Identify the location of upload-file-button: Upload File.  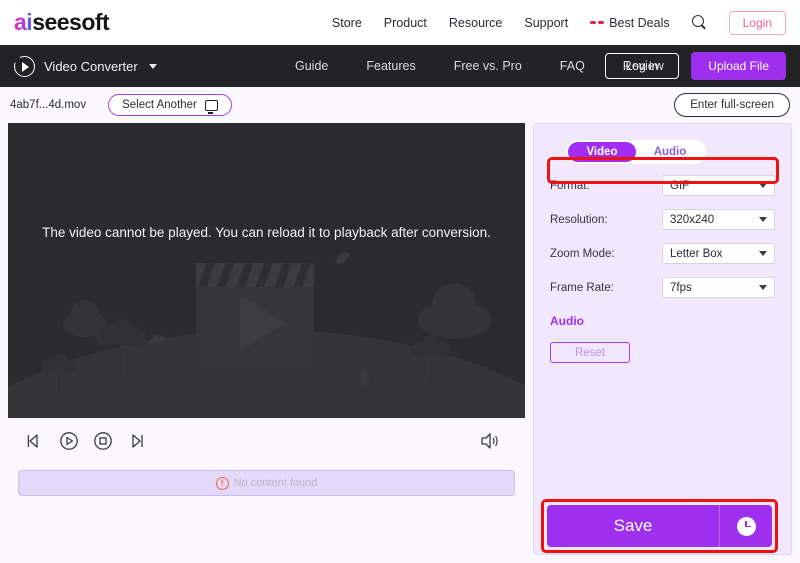
(738, 66).